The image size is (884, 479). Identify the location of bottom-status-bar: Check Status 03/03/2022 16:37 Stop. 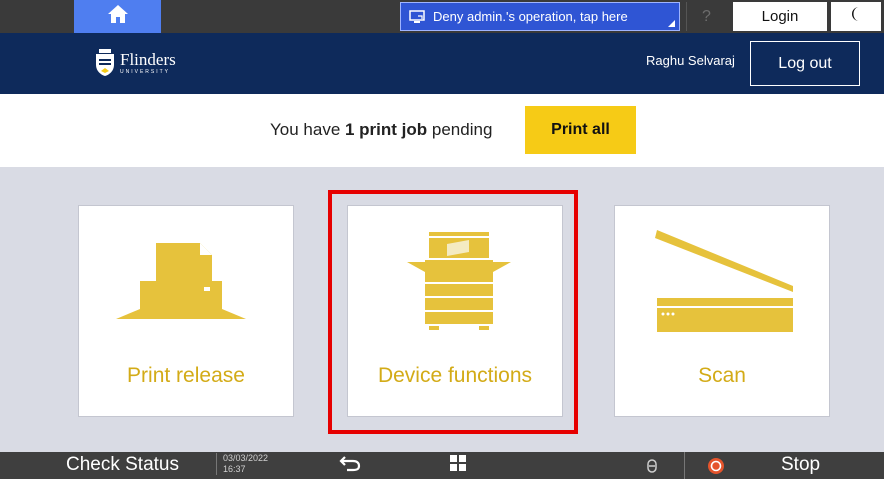
(442, 465).